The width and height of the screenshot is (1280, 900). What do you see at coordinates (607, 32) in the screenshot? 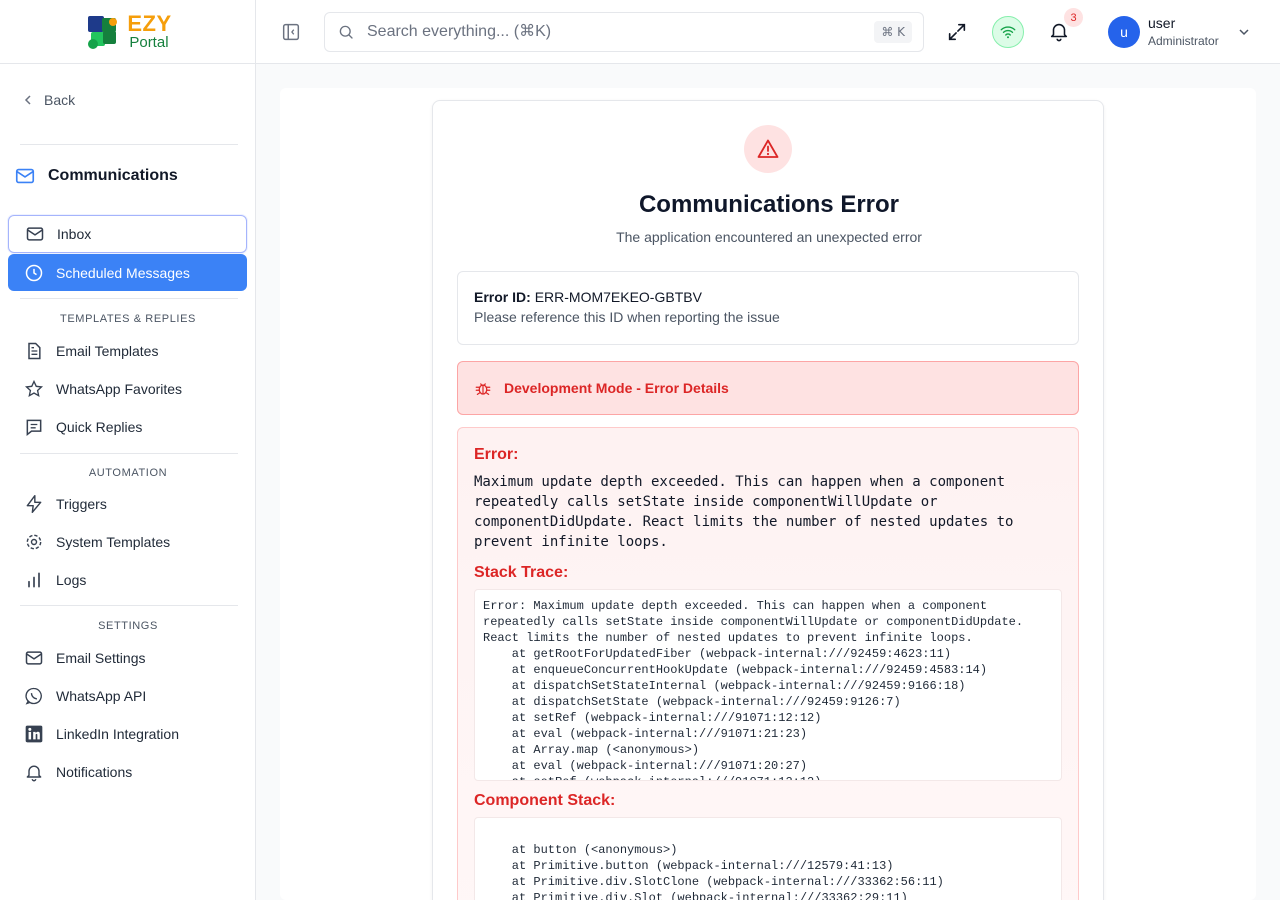
I see `search-input` at bounding box center [607, 32].